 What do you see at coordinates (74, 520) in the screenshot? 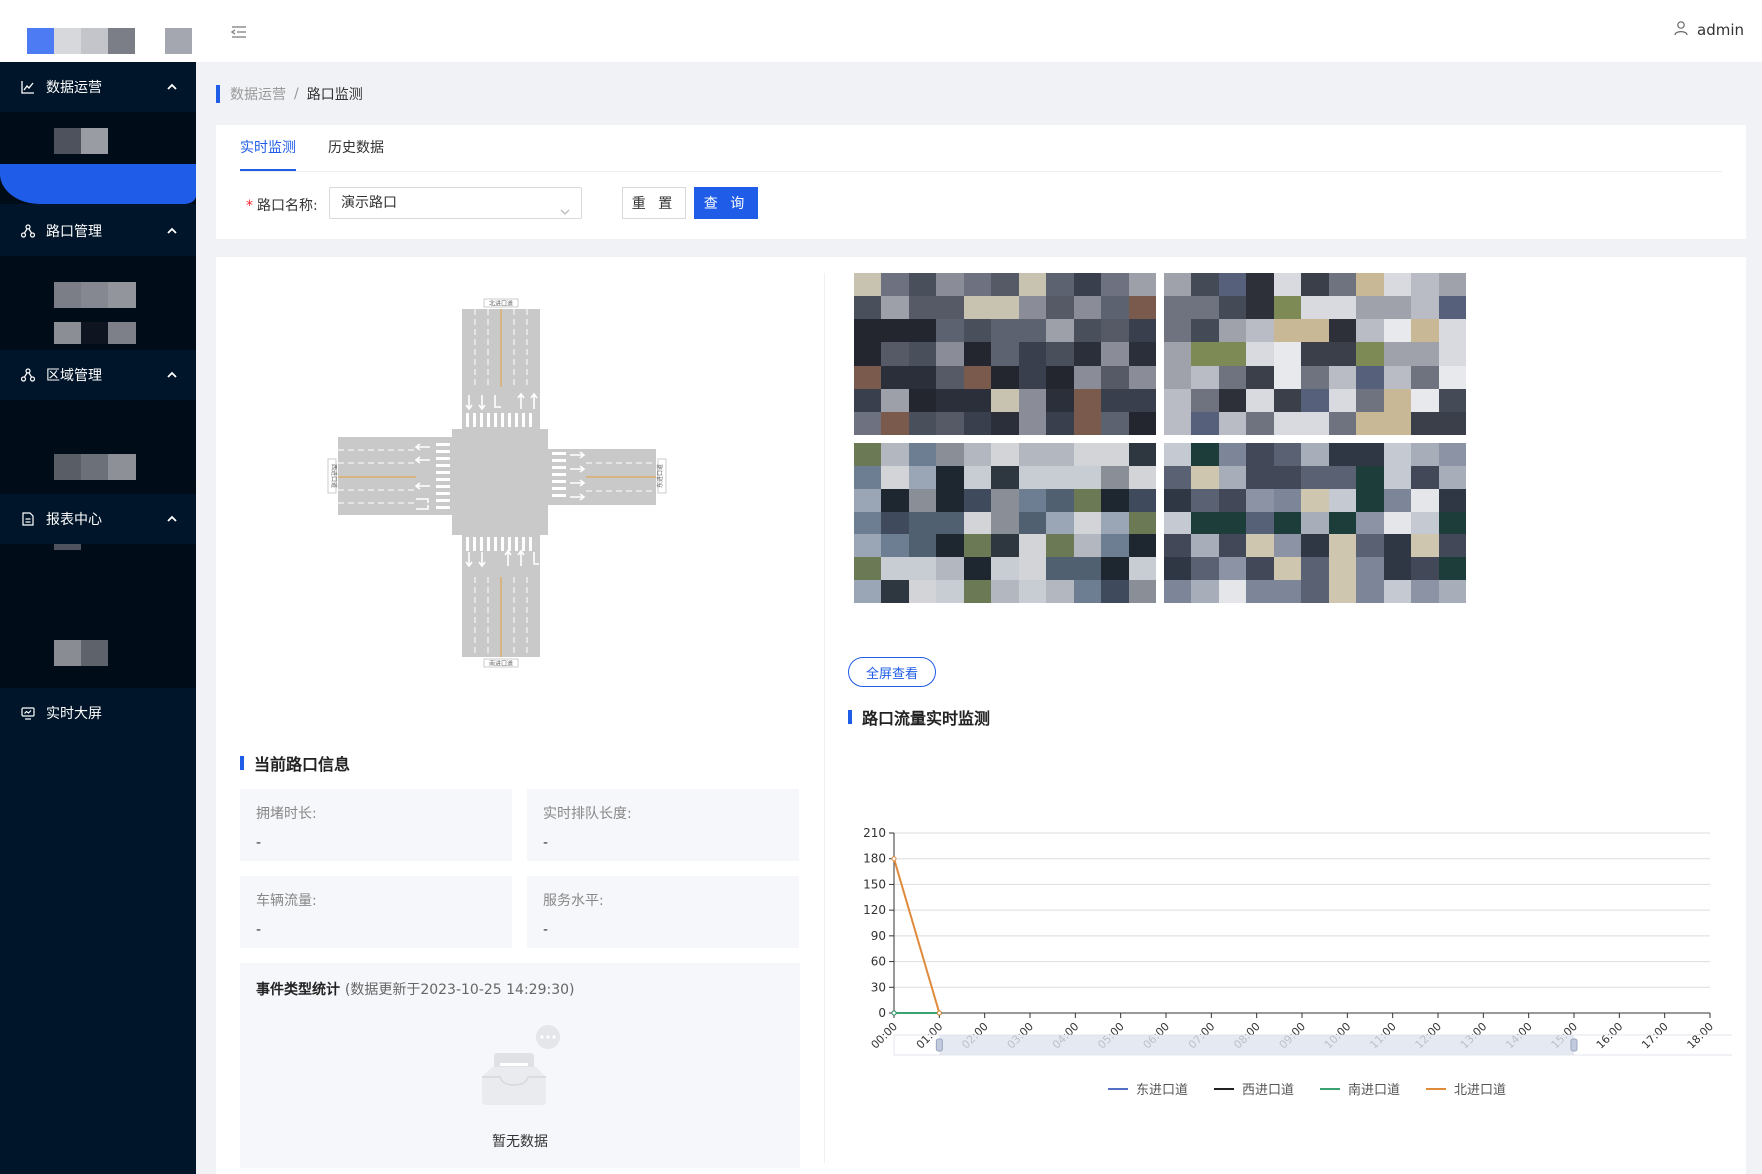
I see `sidebar-group-label: 报表中心` at bounding box center [74, 520].